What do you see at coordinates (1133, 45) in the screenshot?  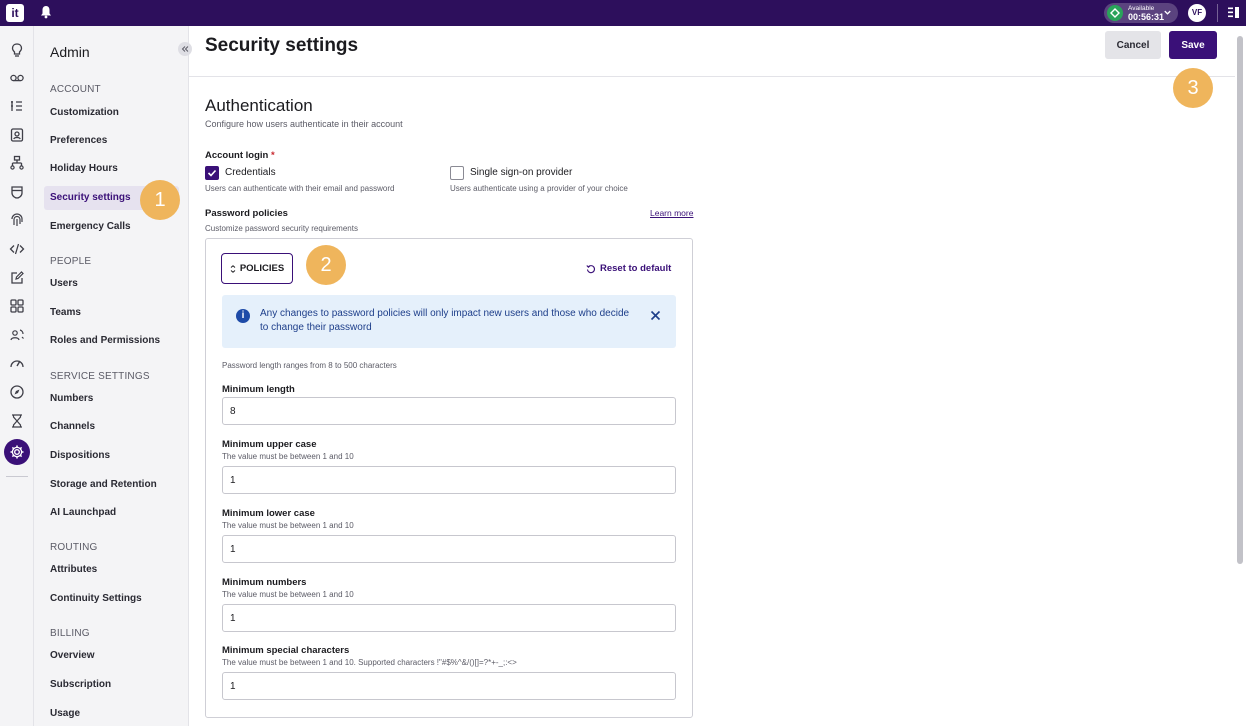 I see `cancel-button: Cancel` at bounding box center [1133, 45].